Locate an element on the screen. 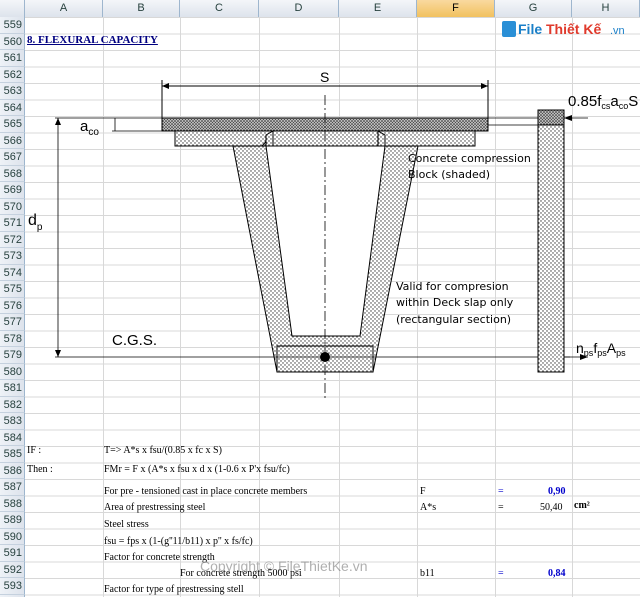  cell-g589-eq: = is located at coordinates (501, 507).